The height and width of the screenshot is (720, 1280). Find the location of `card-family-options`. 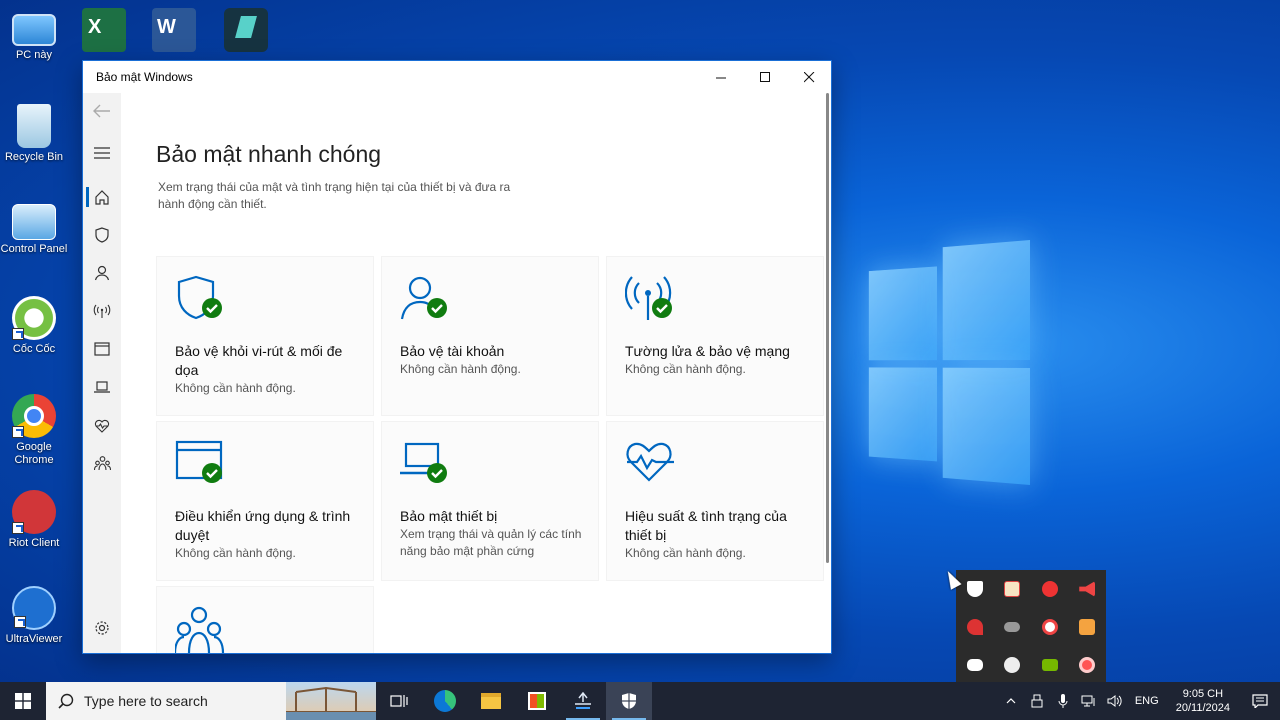

card-family-options is located at coordinates (265, 619).